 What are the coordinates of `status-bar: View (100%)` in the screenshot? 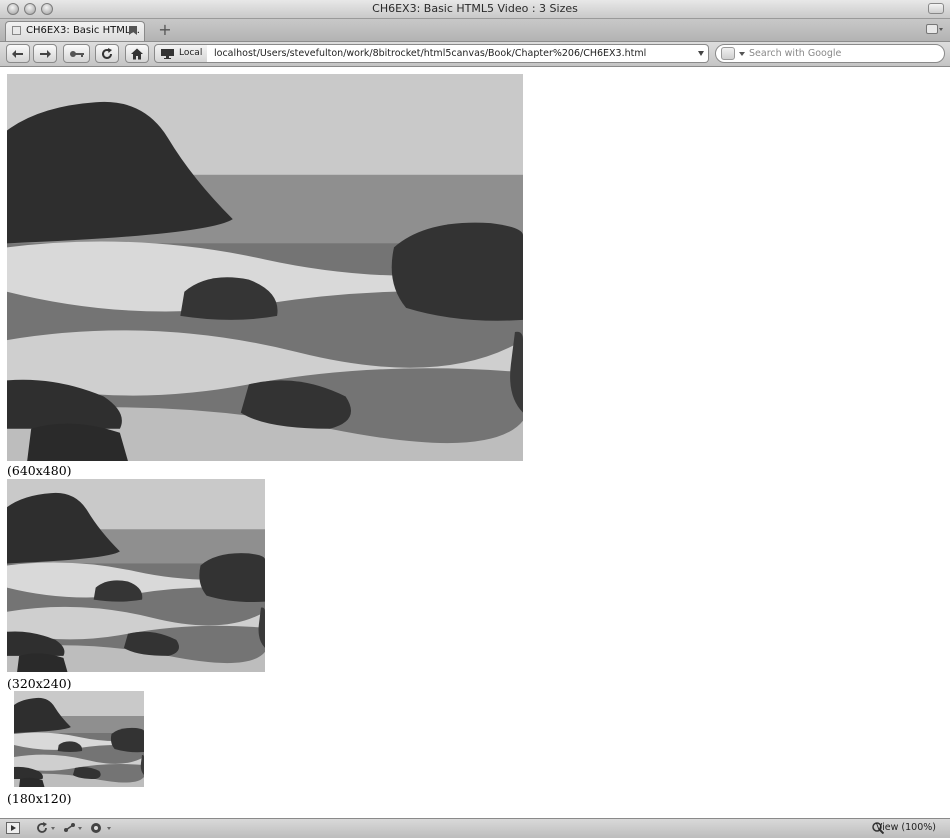 It's located at (475, 828).